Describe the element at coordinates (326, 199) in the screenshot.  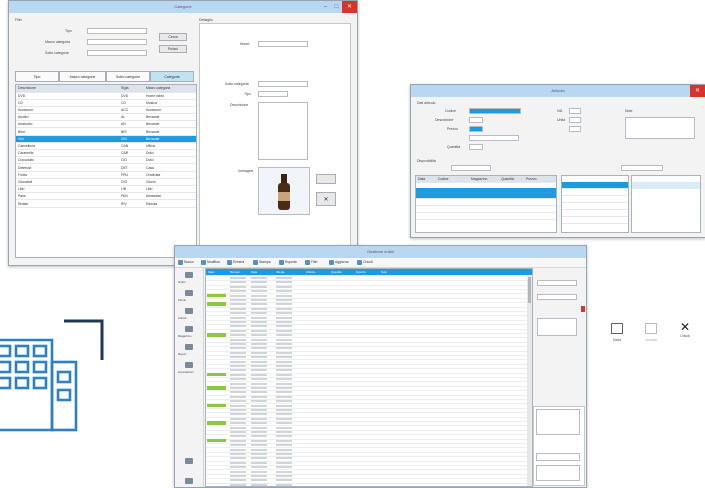
I see `image-remove-button: ✕` at that location.